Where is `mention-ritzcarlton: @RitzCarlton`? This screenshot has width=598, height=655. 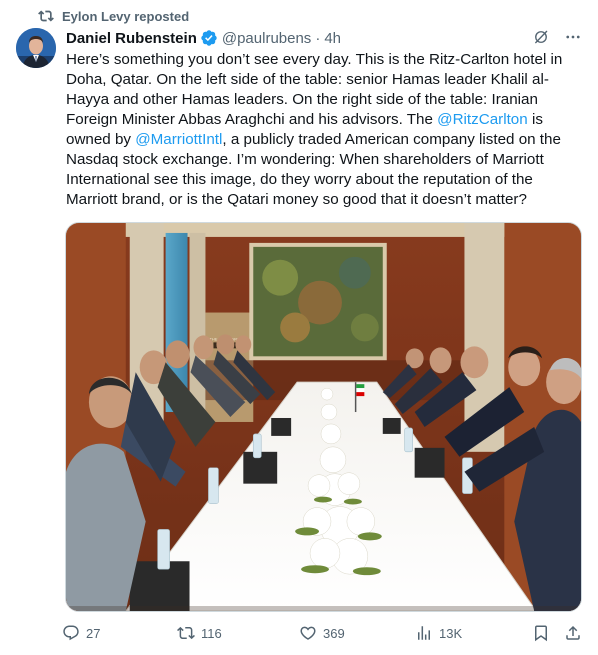
mention-ritzcarlton: @RitzCarlton is located at coordinates (482, 119).